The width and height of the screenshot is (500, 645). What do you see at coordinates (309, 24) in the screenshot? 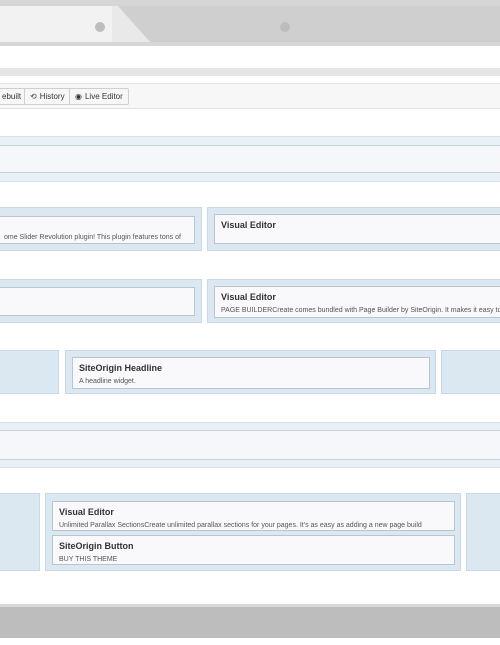
I see `browser-tab-inactive` at bounding box center [309, 24].